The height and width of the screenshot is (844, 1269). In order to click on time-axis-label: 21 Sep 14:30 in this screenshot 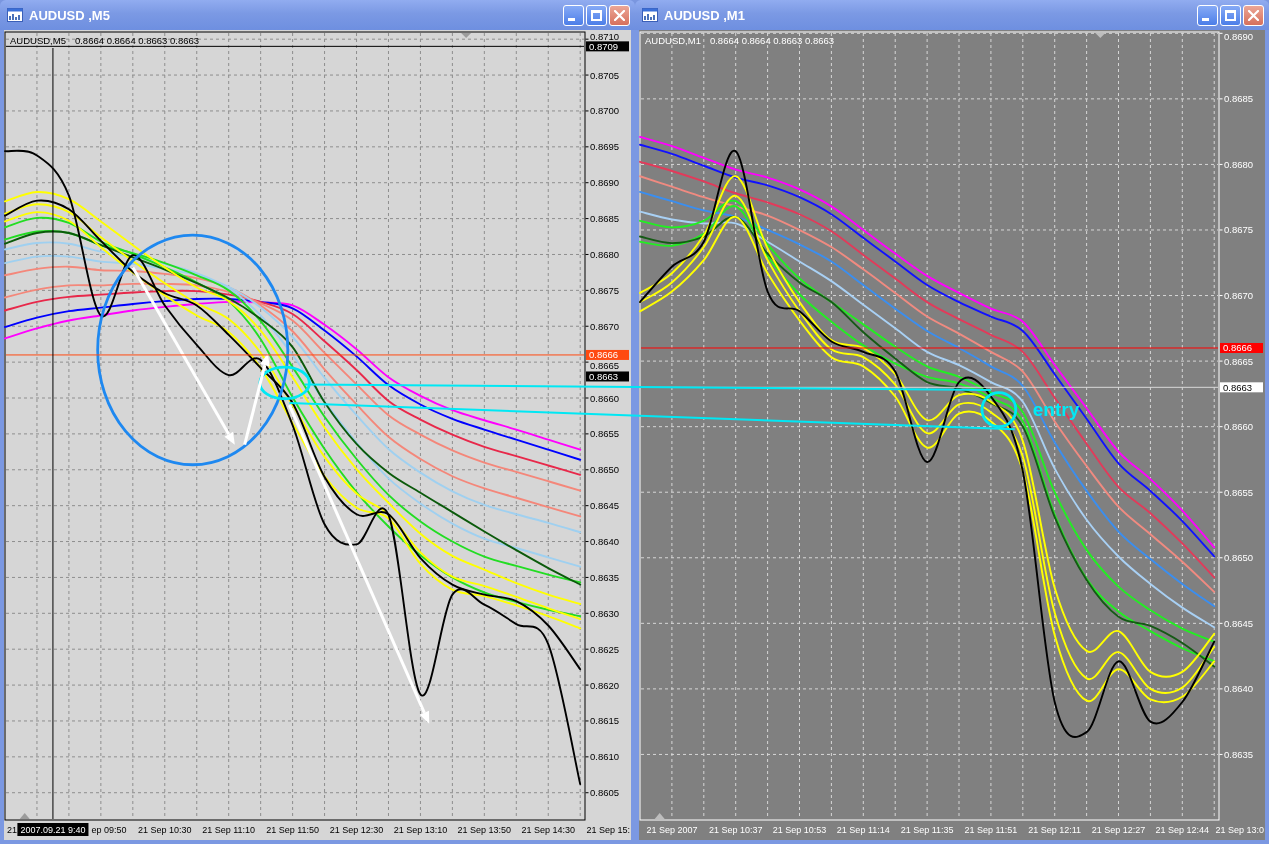, I will do `click(548, 830)`.